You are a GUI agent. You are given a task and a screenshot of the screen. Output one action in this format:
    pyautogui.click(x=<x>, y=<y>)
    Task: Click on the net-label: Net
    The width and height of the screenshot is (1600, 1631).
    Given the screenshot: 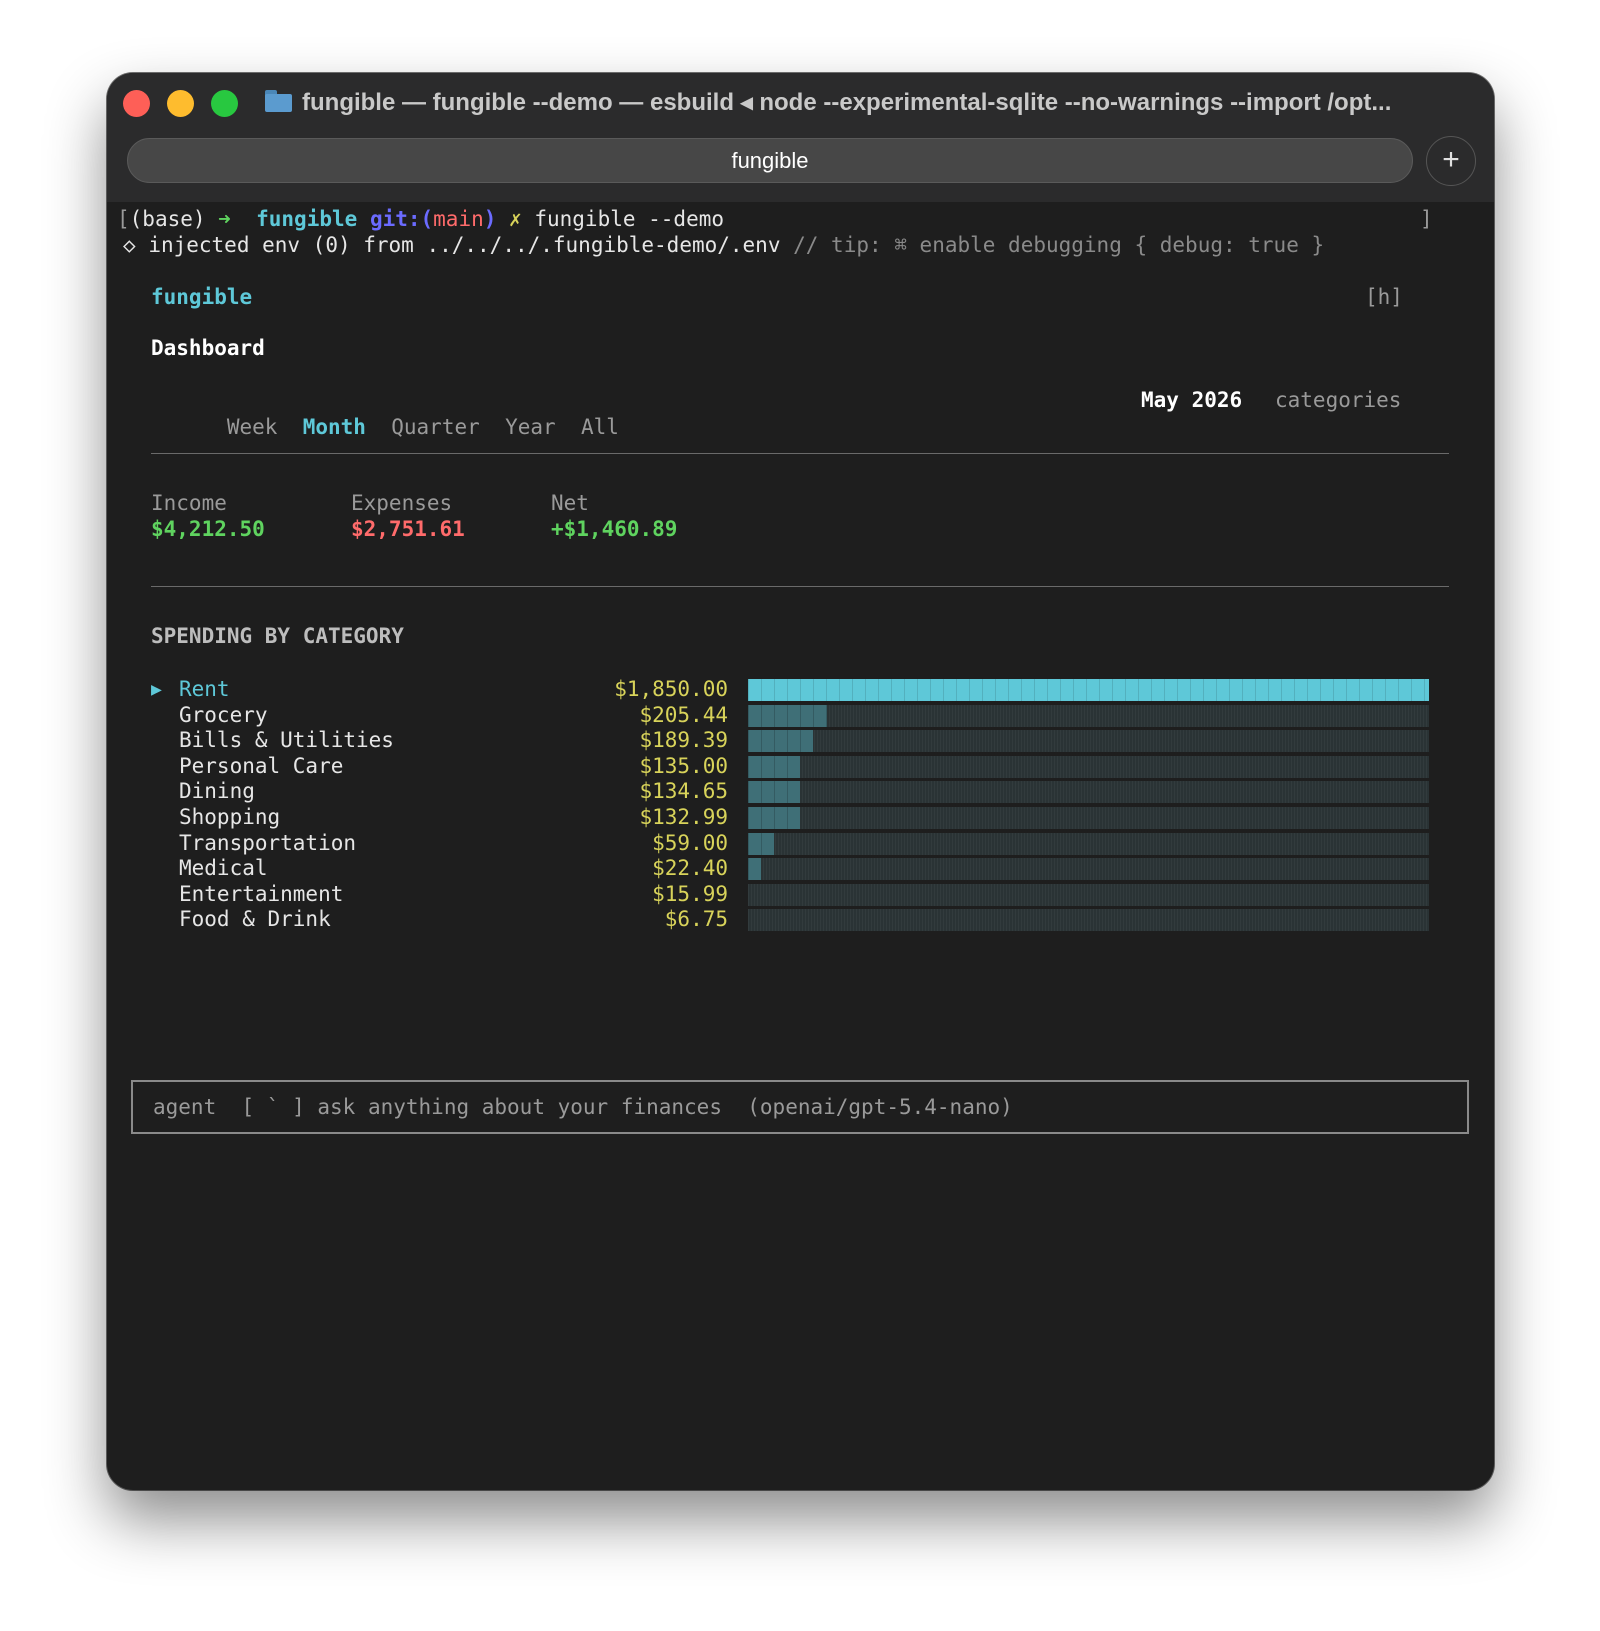 What is the action you would take?
    pyautogui.click(x=570, y=503)
    